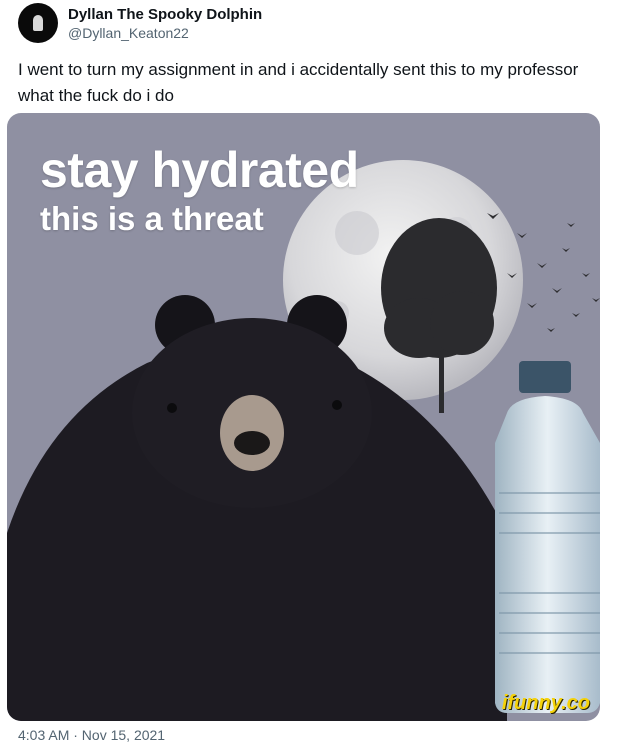 This screenshot has height=748, width=618. I want to click on author-handle: @Dyllan_Keaton22, so click(128, 33).